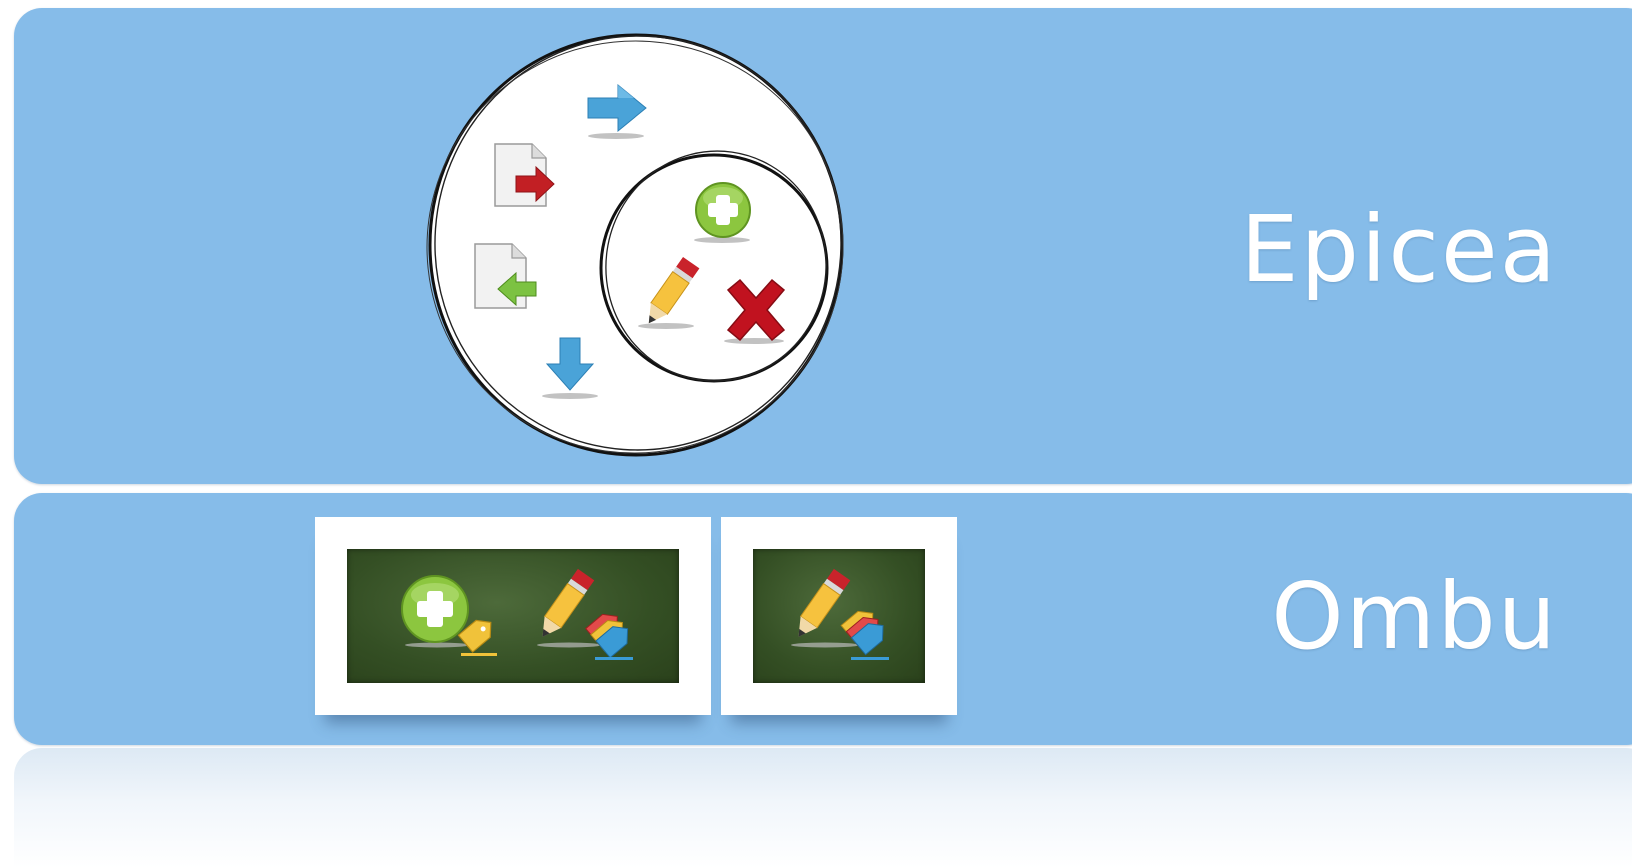  What do you see at coordinates (823, 808) in the screenshot?
I see `panel-reflection` at bounding box center [823, 808].